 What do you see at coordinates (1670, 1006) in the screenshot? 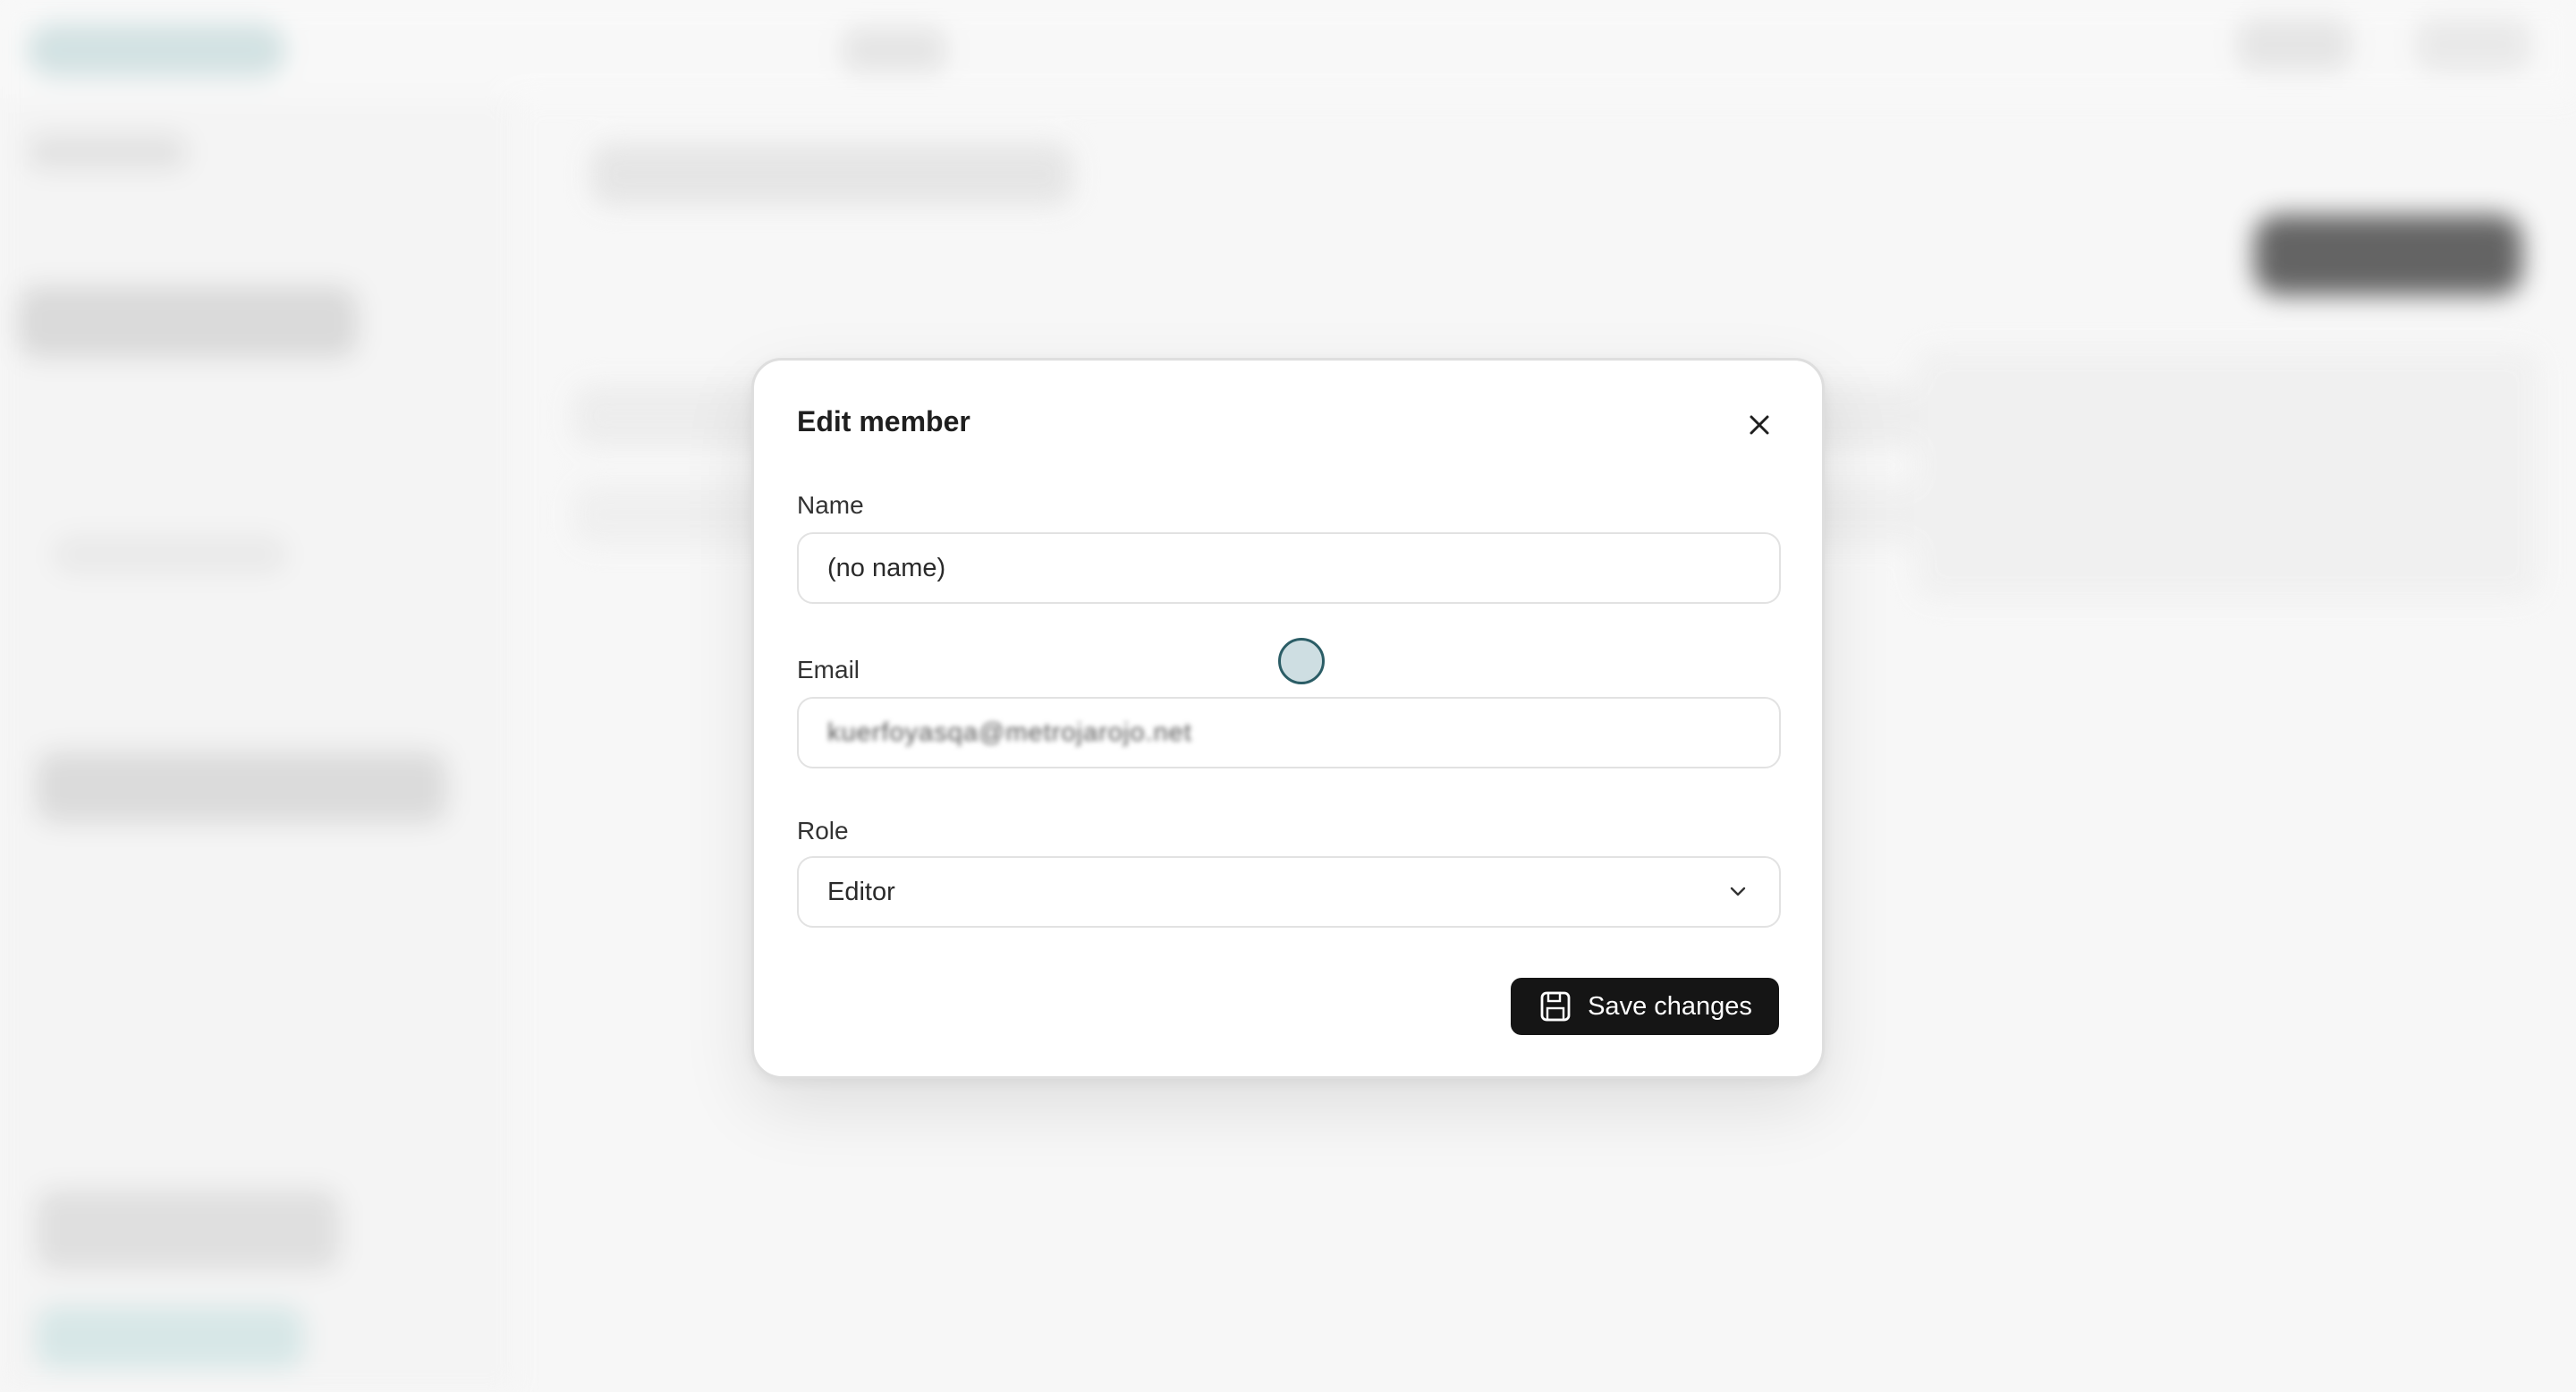
I see `save-button-label: Save changes` at bounding box center [1670, 1006].